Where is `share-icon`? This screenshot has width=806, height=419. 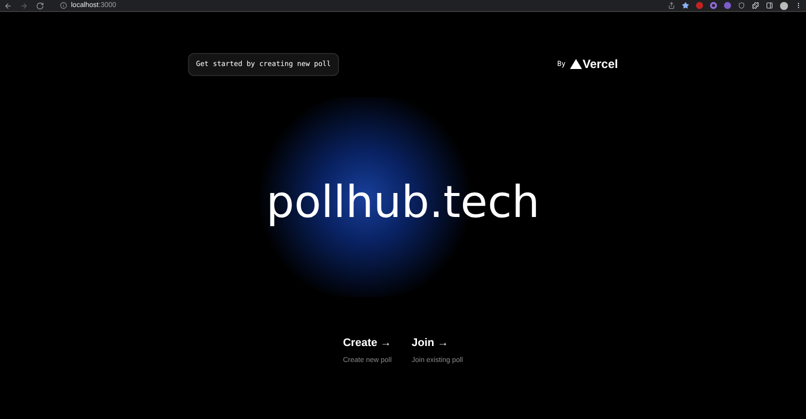
share-icon is located at coordinates (671, 5).